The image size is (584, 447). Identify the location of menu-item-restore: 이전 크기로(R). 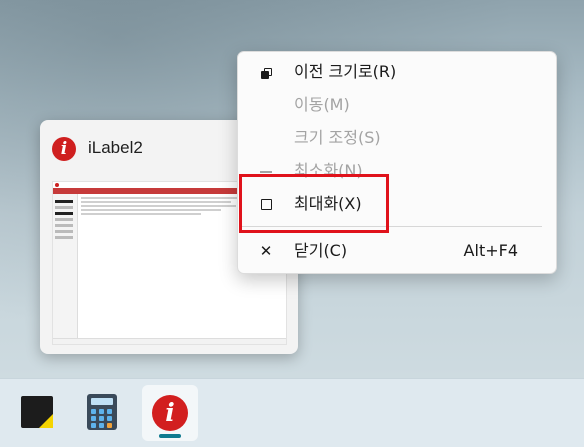
(397, 72).